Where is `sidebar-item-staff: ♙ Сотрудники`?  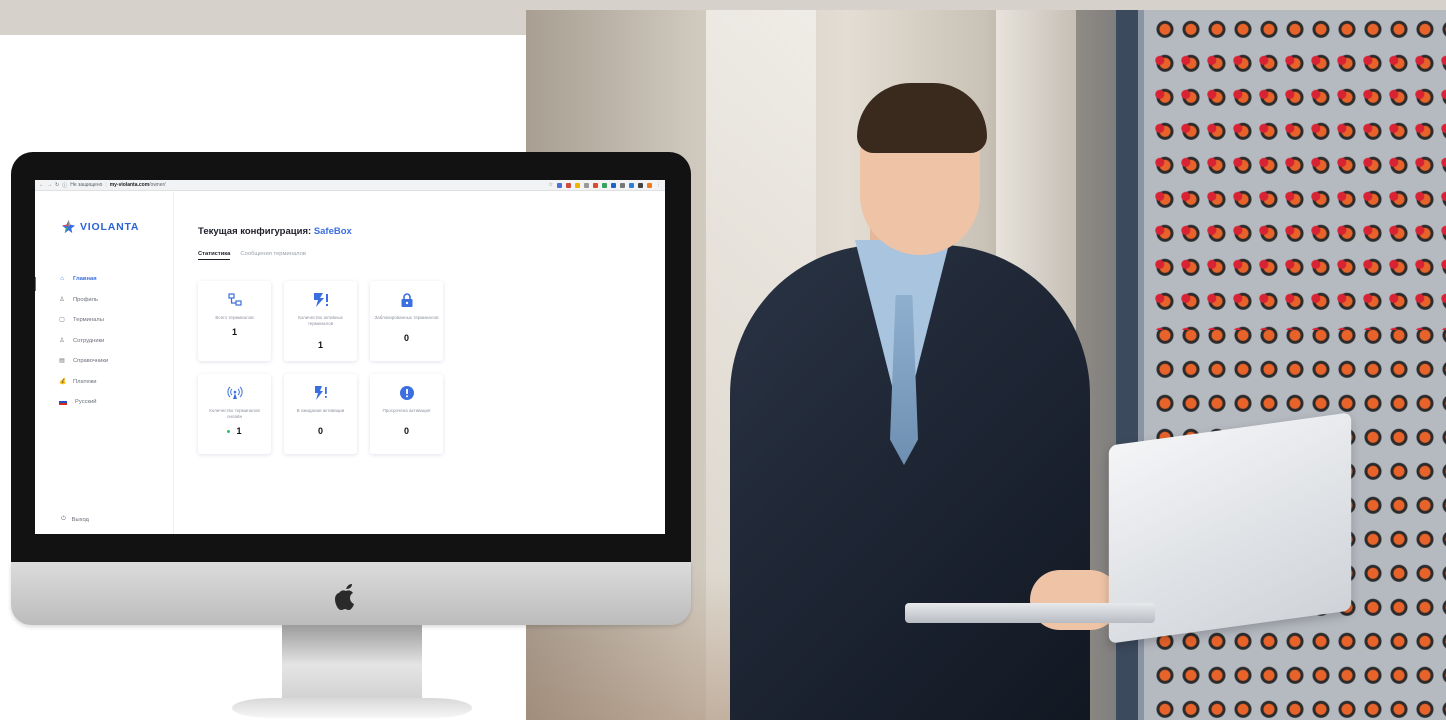 sidebar-item-staff: ♙ Сотрудники is located at coordinates (83, 341).